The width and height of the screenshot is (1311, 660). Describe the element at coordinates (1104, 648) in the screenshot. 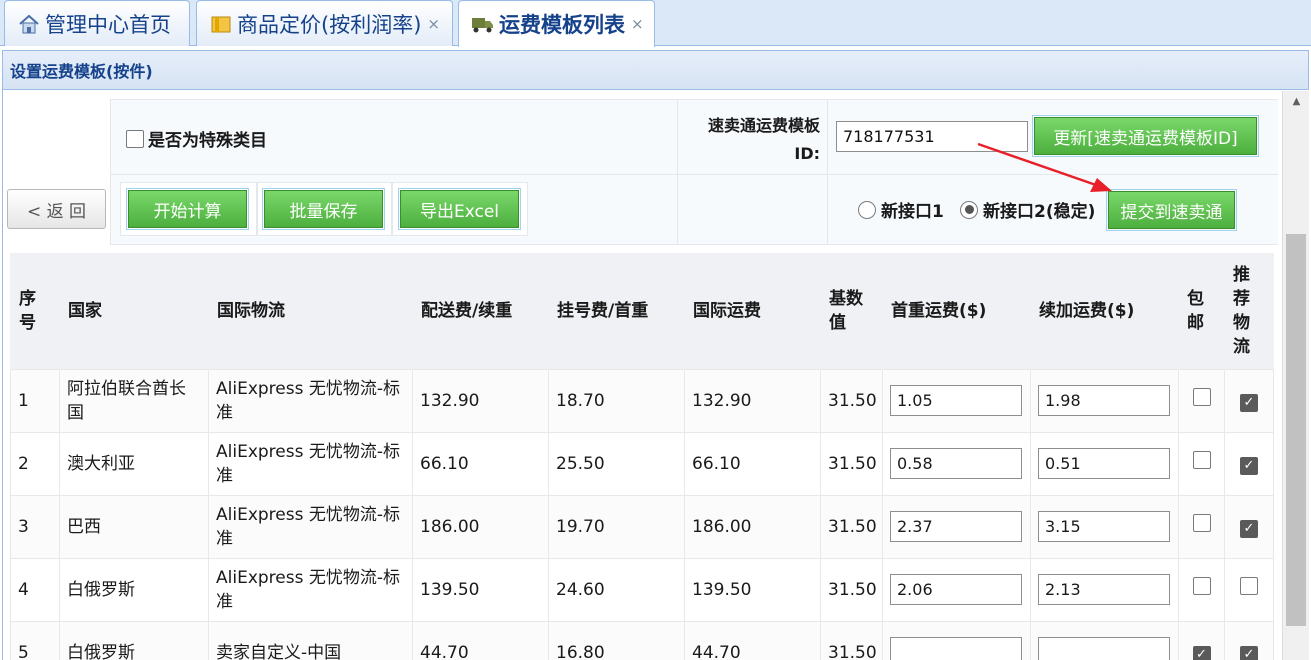

I see `extra-weight-input` at that location.